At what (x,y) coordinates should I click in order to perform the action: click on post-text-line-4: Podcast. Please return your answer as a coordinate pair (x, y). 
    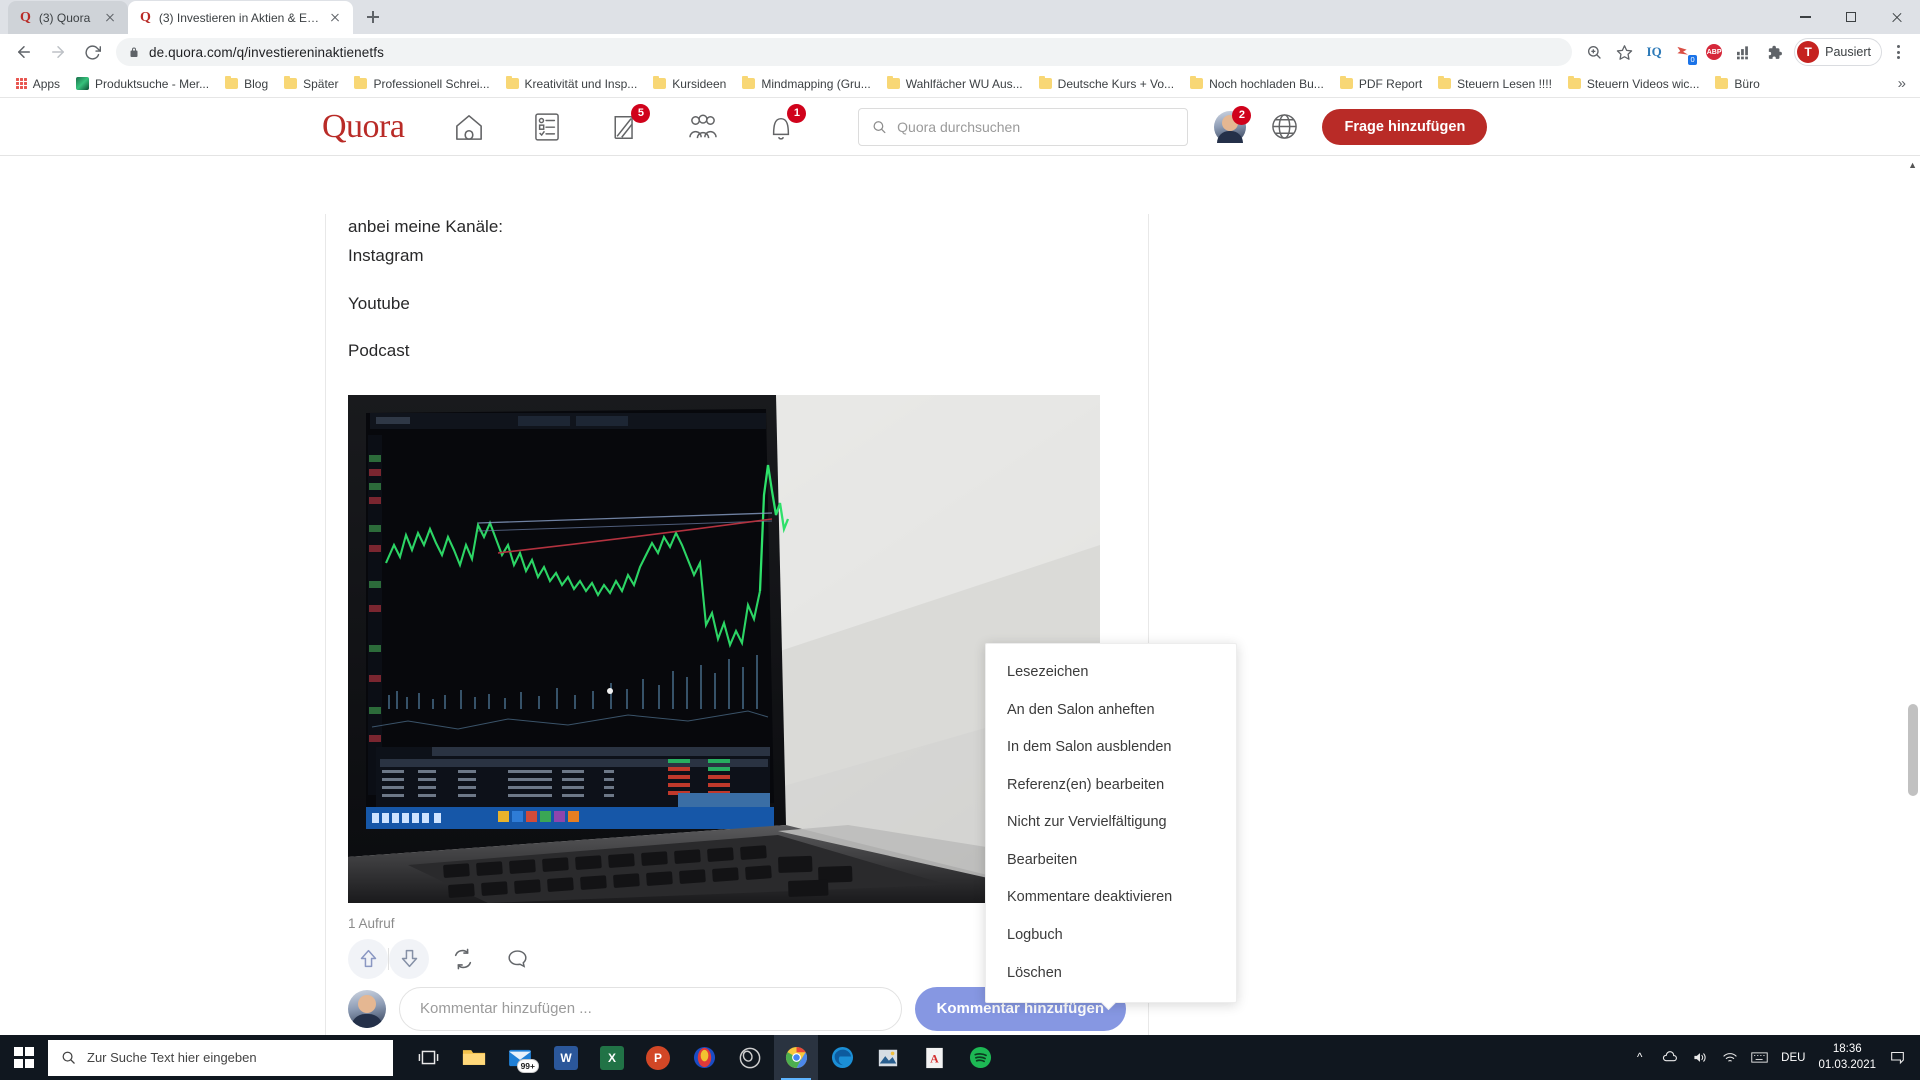
    Looking at the image, I should click on (737, 351).